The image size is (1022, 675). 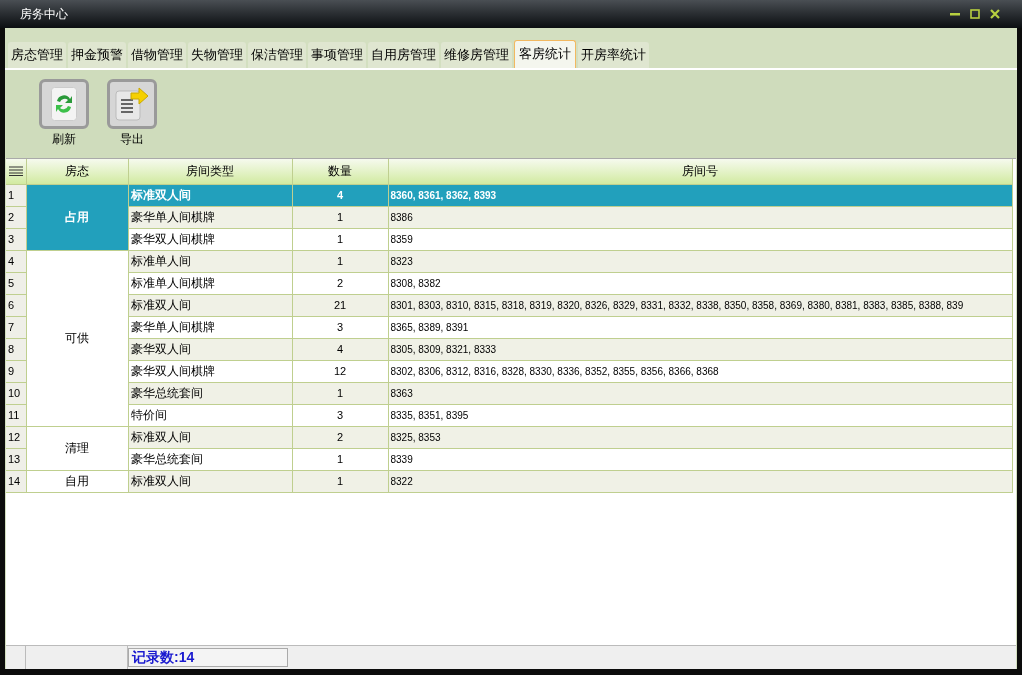 What do you see at coordinates (208, 657) in the screenshot?
I see `record-count: 记录数:14` at bounding box center [208, 657].